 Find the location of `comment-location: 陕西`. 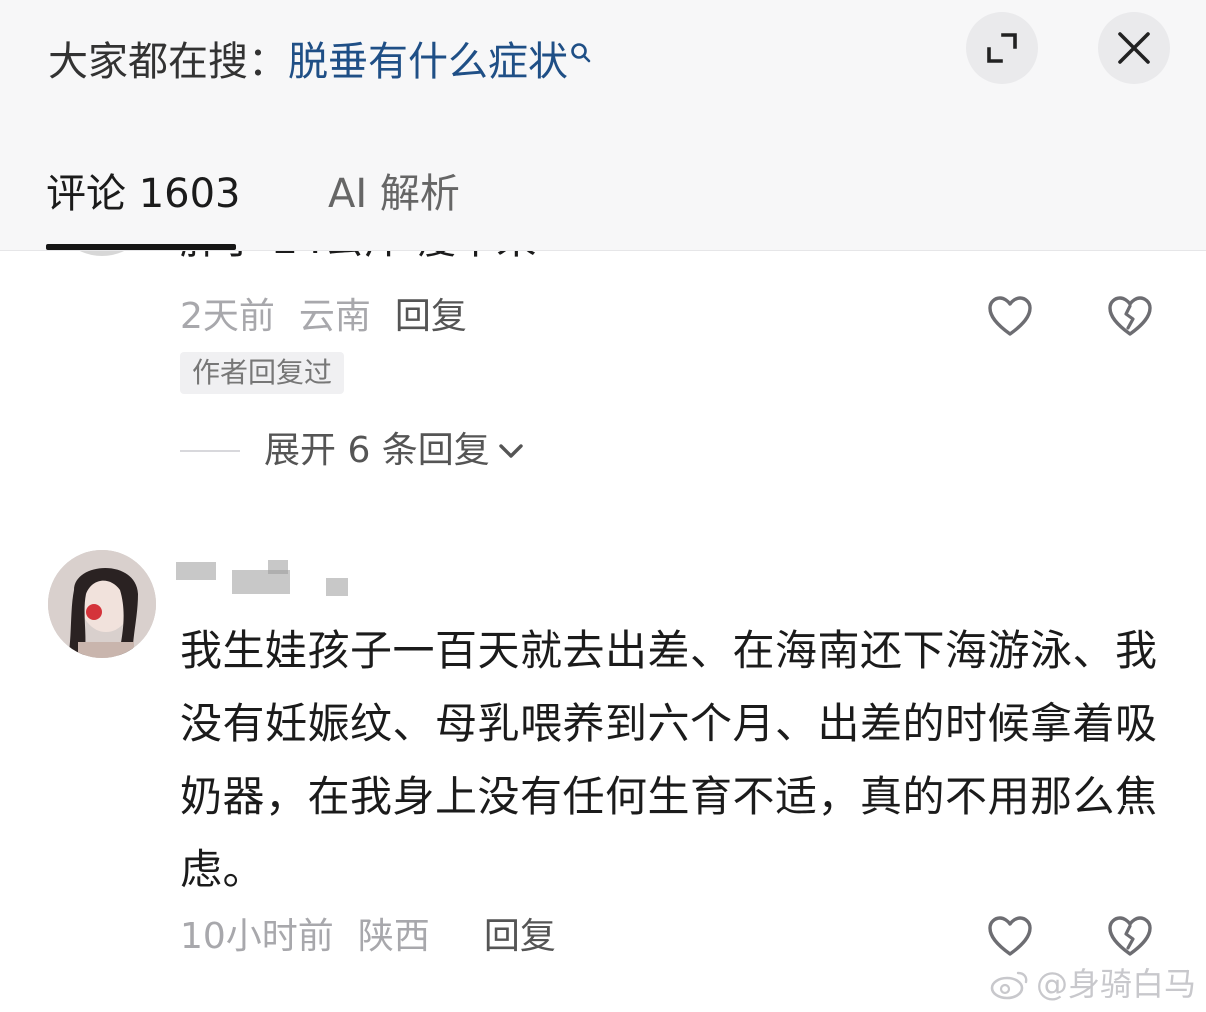

comment-location: 陕西 is located at coordinates (393, 936).